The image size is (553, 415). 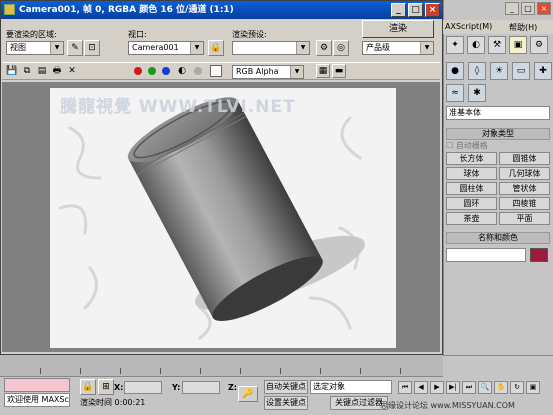 What do you see at coordinates (113, 402) in the screenshot?
I see `render-time: 渲染时间 0:00:21` at bounding box center [113, 402].